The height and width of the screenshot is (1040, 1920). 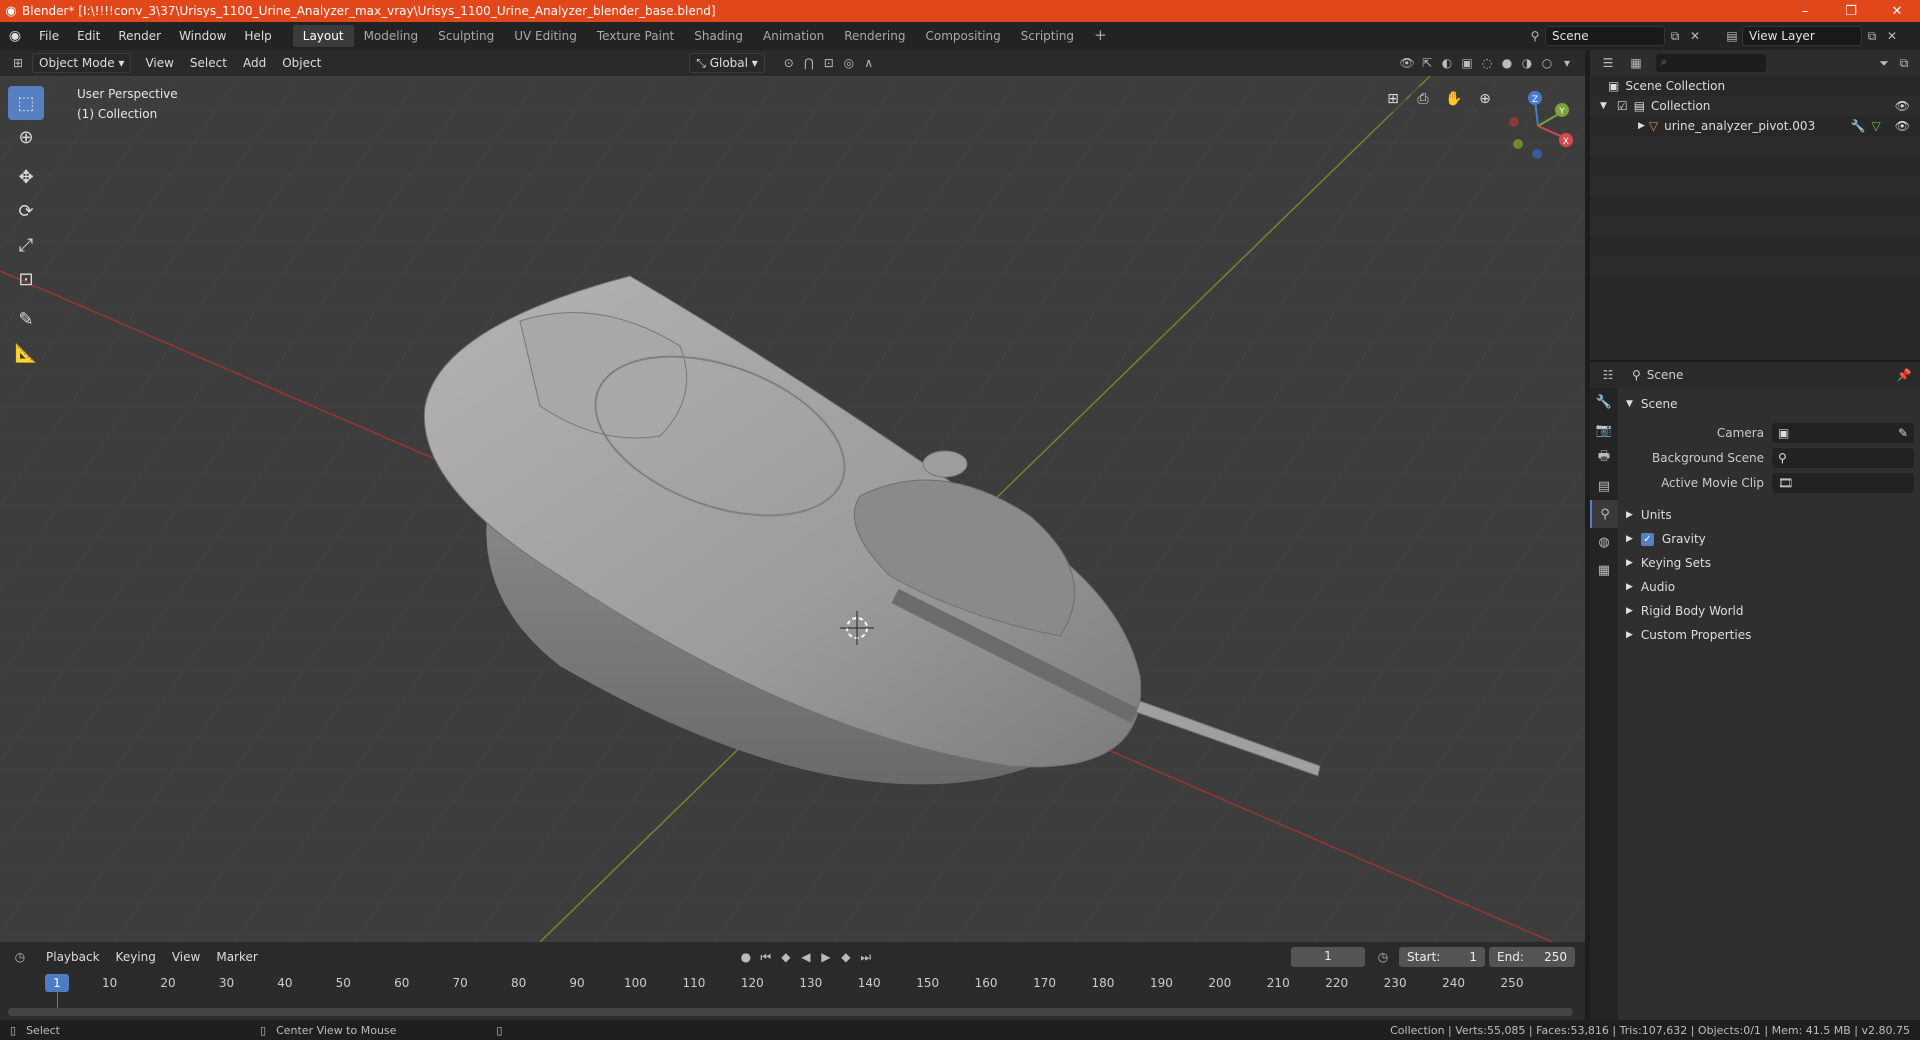 I want to click on render-tab-icon: 📷, so click(x=1604, y=430).